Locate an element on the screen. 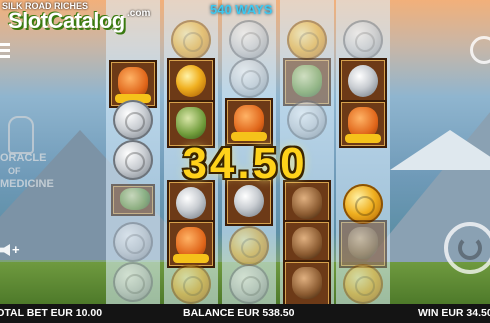 This screenshot has height=323, width=490. oracle-of-medicine-panel: ORACLE OF MEDICINE is located at coordinates (30, 161).